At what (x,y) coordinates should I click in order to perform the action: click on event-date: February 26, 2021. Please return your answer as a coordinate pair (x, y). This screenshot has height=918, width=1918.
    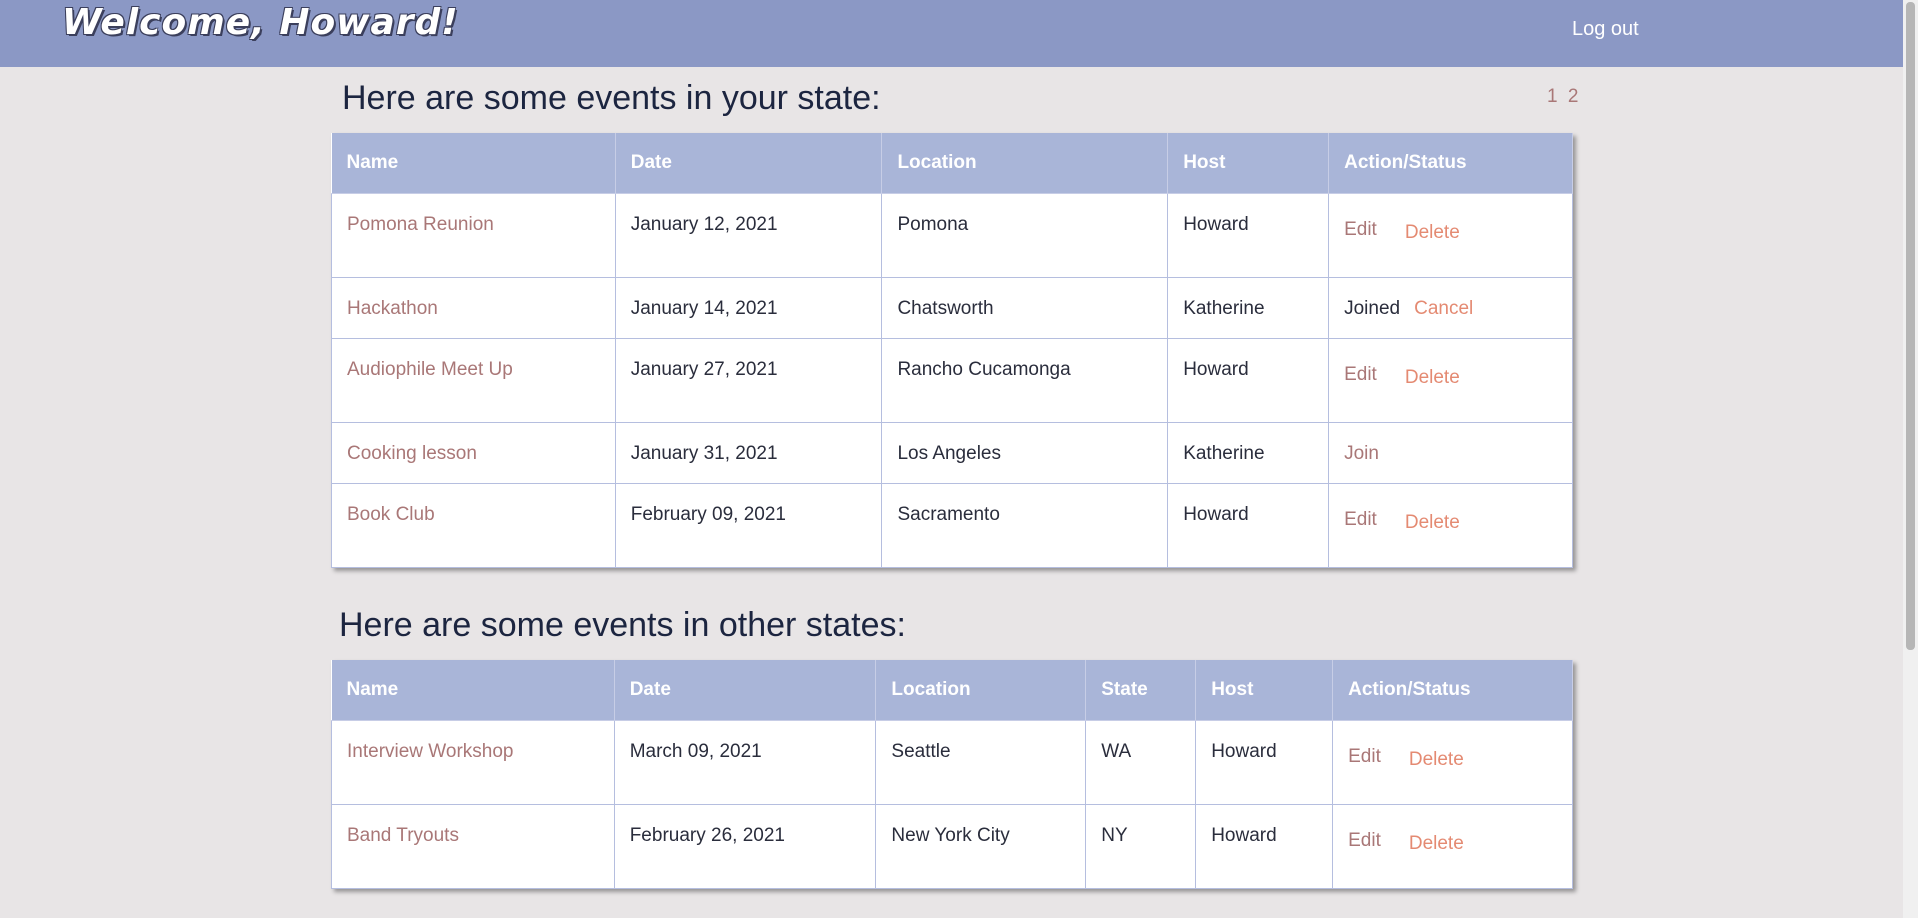
    Looking at the image, I should click on (707, 835).